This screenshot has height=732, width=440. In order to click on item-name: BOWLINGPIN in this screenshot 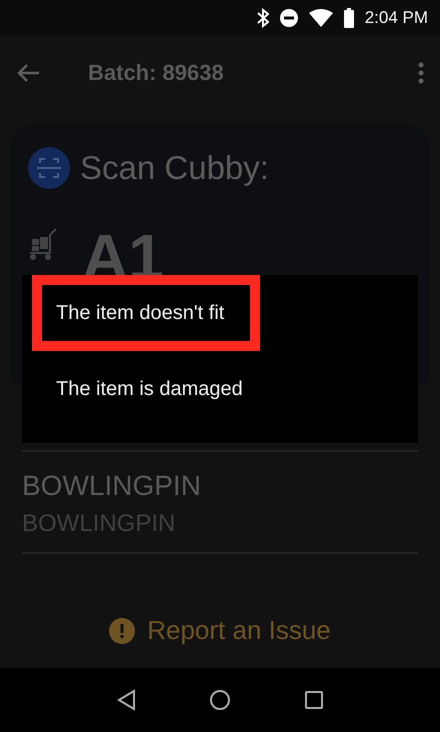, I will do `click(112, 486)`.